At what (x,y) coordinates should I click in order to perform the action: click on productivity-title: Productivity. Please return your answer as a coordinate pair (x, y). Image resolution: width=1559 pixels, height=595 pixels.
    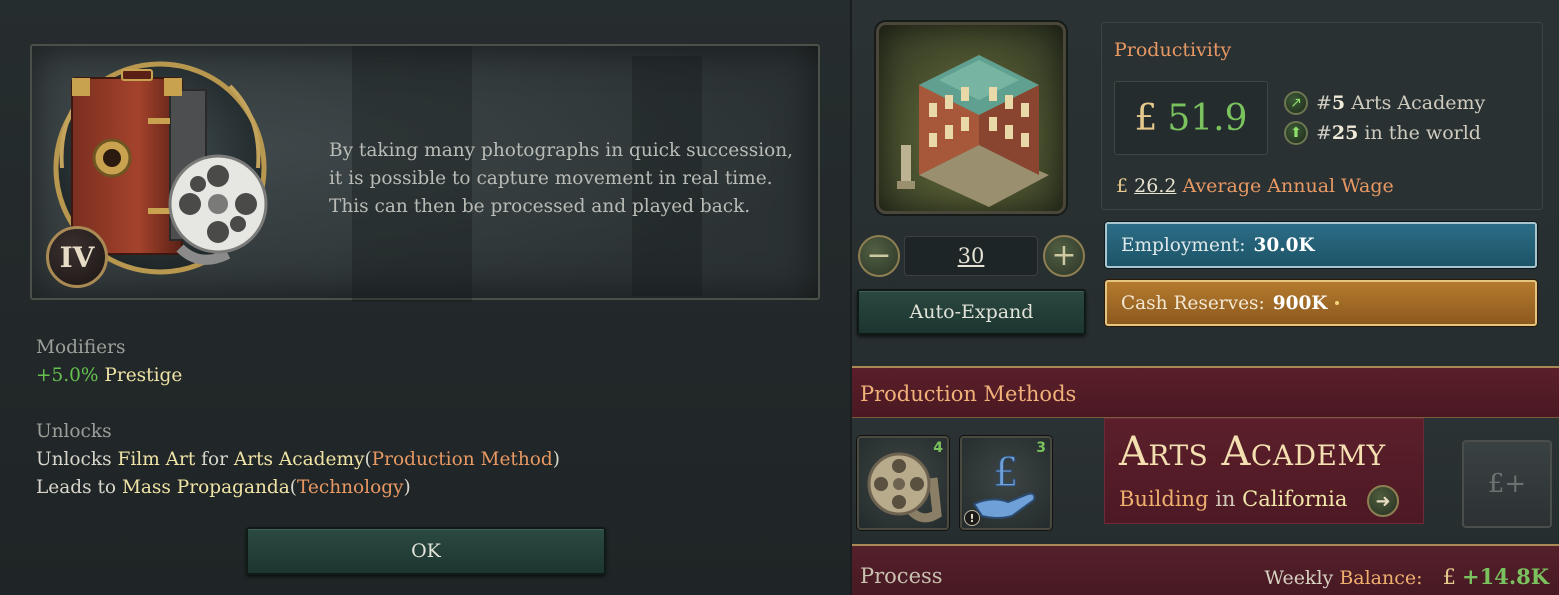
    Looking at the image, I should click on (1173, 50).